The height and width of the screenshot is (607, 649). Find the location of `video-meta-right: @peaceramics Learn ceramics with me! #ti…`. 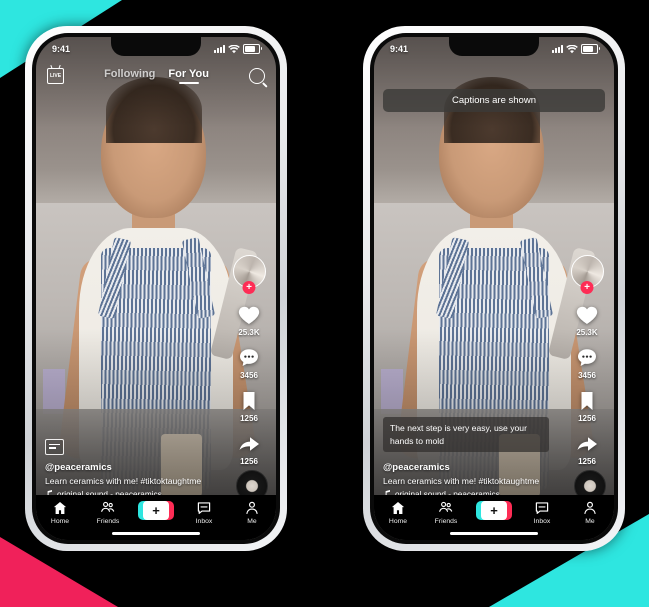

video-meta-right: @peaceramics Learn ceramics with me! #ti… is located at coordinates (472, 480).